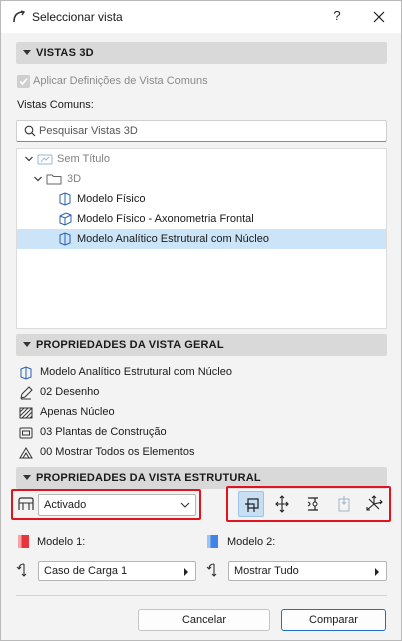 This screenshot has width=402, height=641. Describe the element at coordinates (165, 219) in the screenshot. I see `tree-item-label: Modelo Físico - Axonometria Frontal` at that location.